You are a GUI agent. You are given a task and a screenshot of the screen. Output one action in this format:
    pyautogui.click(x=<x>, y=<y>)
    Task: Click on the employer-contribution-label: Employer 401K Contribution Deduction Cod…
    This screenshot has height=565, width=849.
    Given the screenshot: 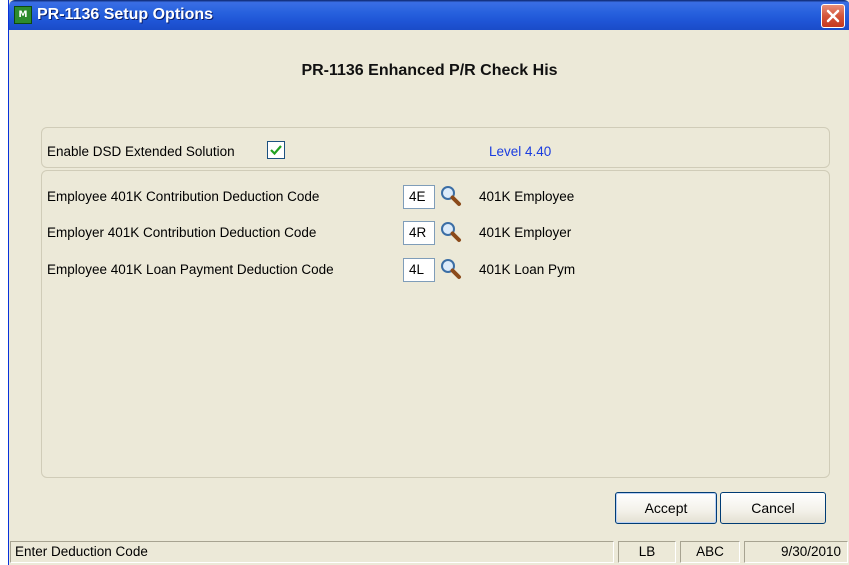 What is the action you would take?
    pyautogui.click(x=182, y=232)
    